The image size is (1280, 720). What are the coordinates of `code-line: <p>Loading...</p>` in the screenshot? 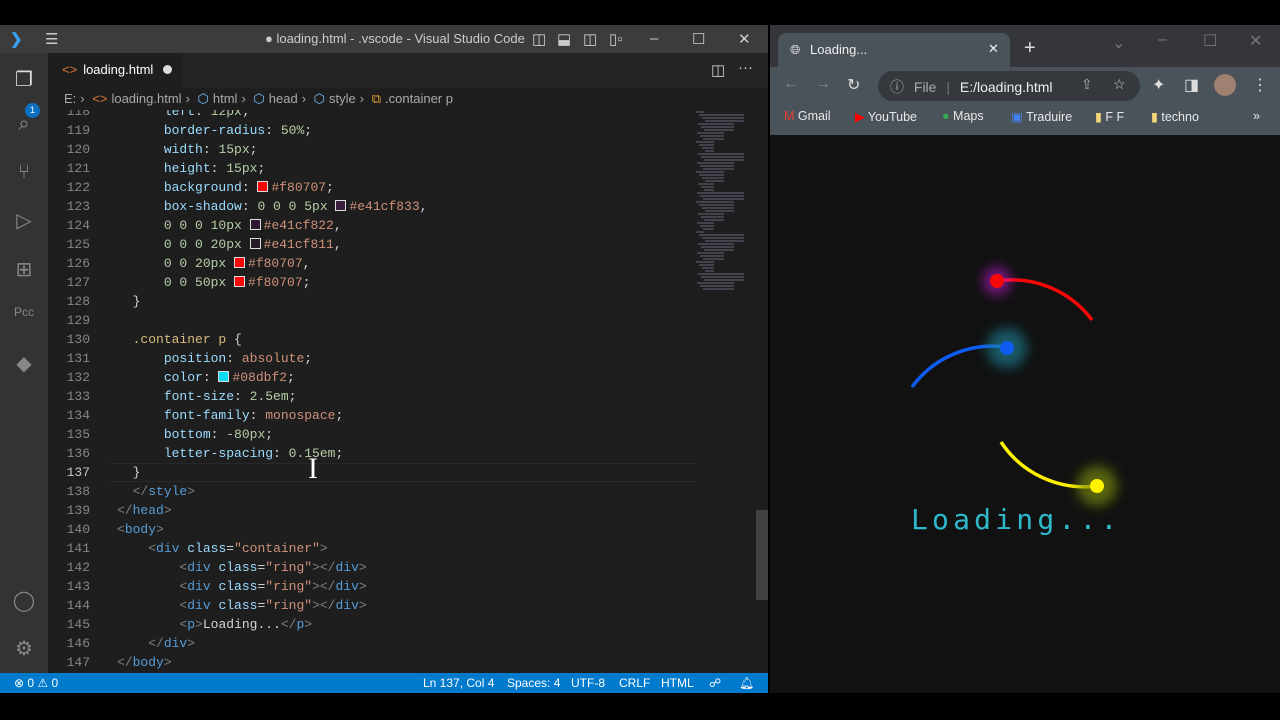 It's located at (214, 624).